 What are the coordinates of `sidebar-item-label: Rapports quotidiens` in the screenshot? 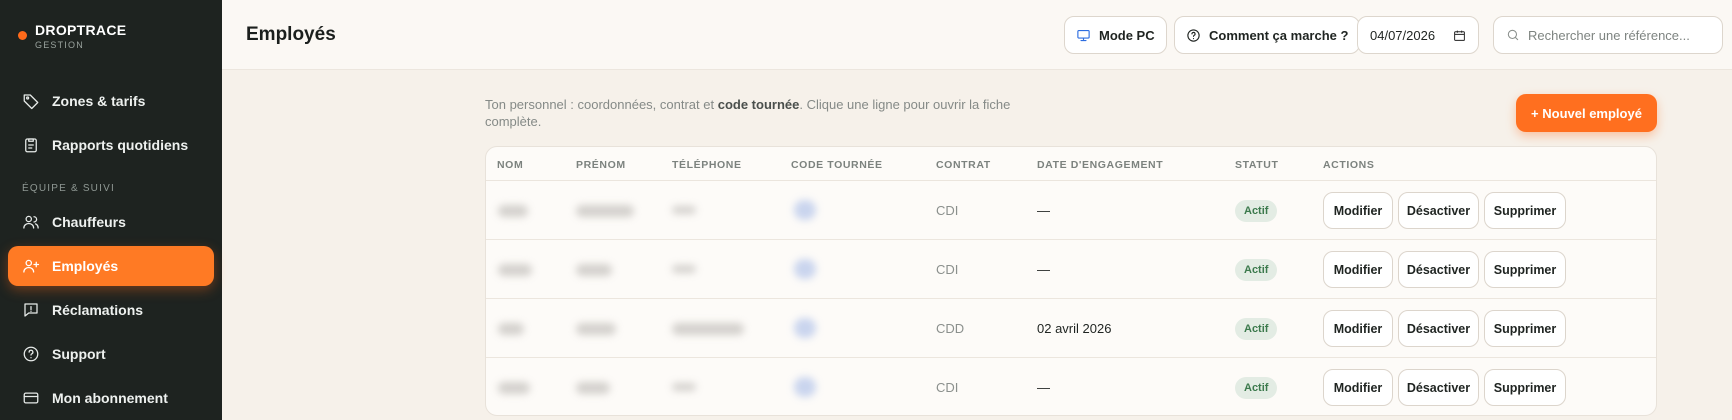 It's located at (120, 145).